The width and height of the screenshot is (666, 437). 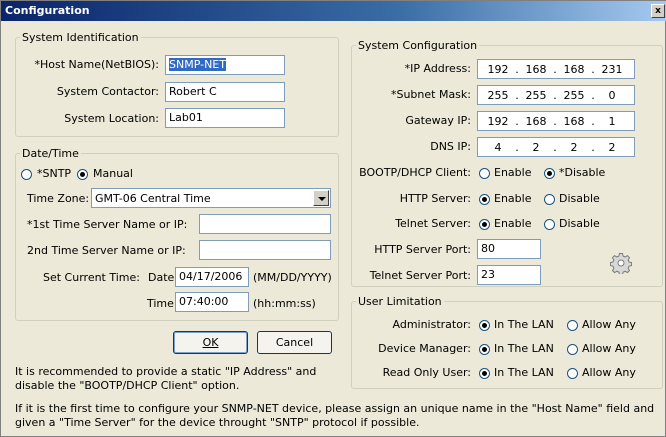 I want to click on http-enable-label: Enable, so click(x=513, y=198).